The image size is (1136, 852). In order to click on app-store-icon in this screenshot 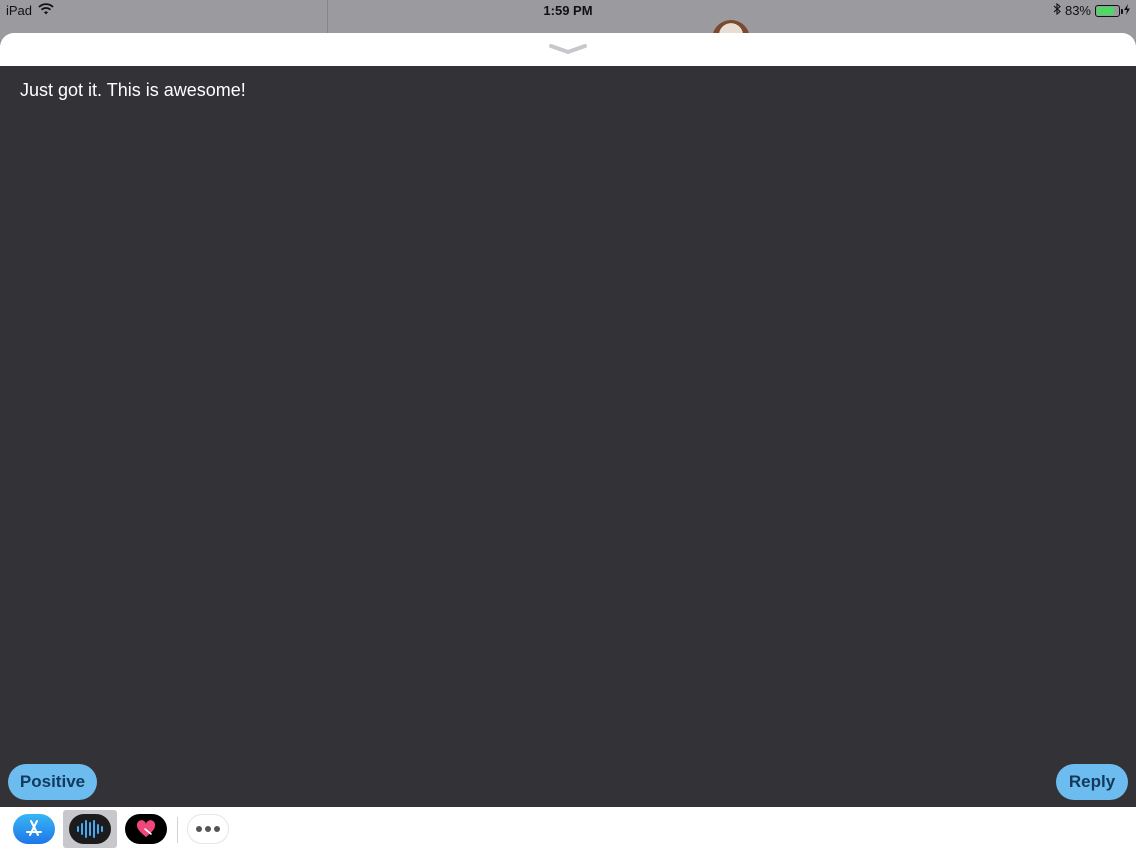, I will do `click(34, 829)`.